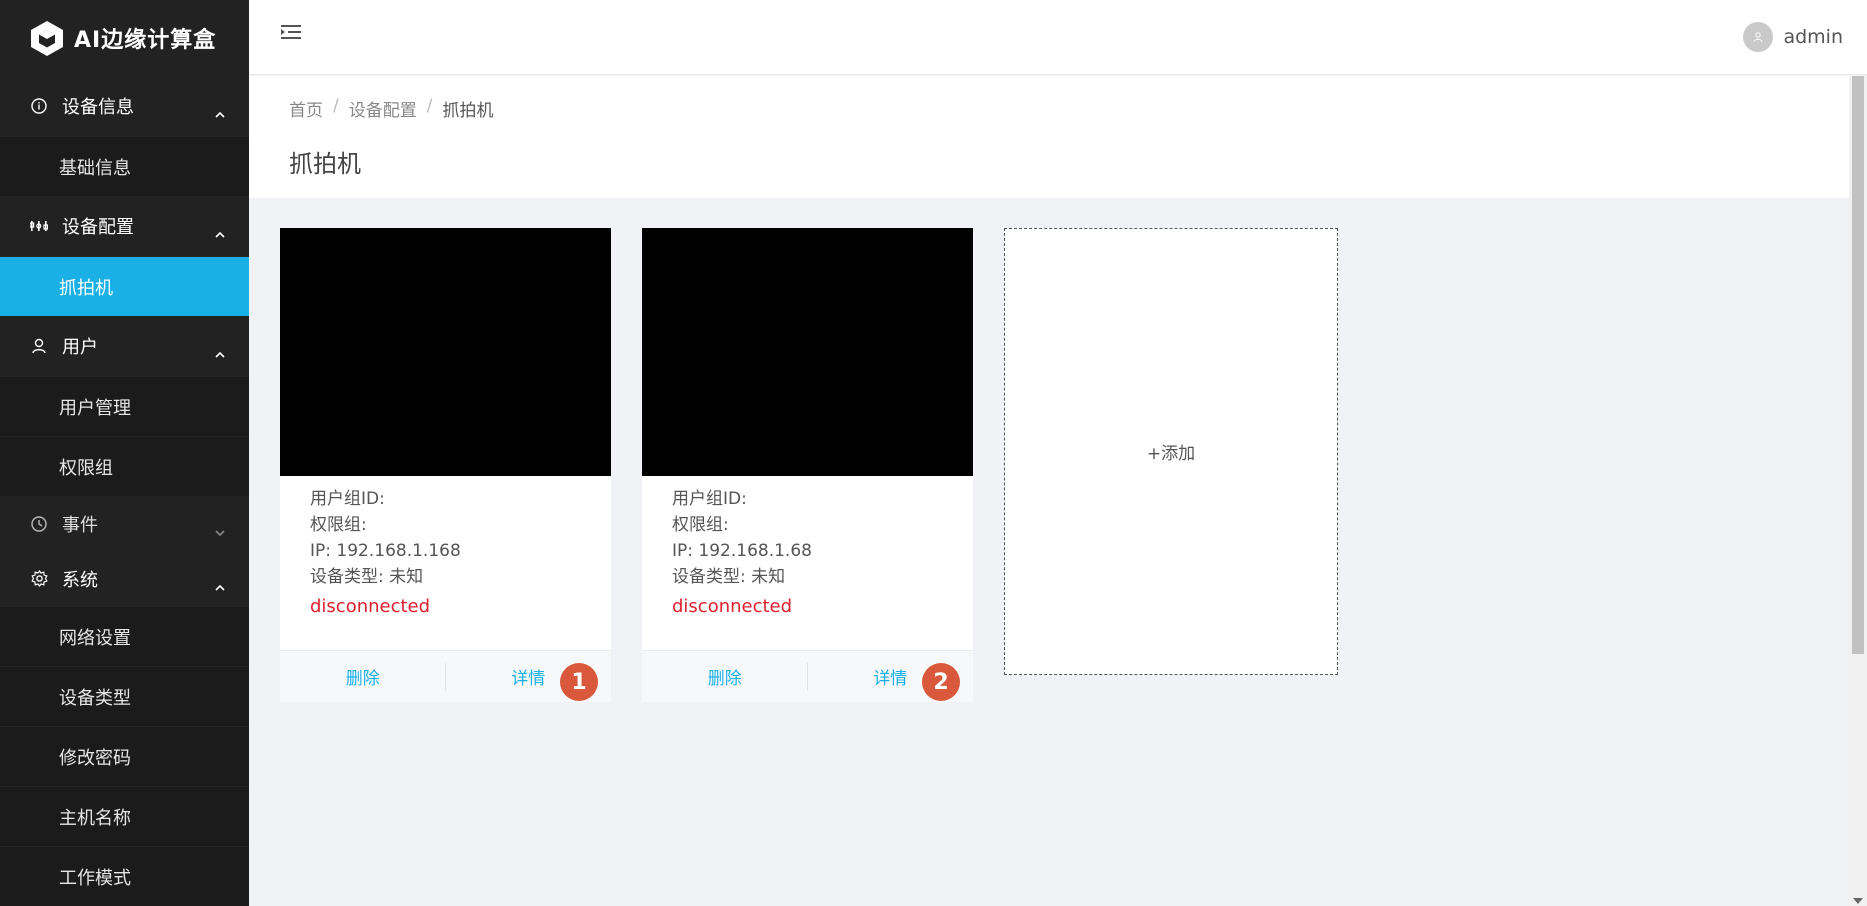 This screenshot has height=906, width=1867. I want to click on clock-icon, so click(39, 524).